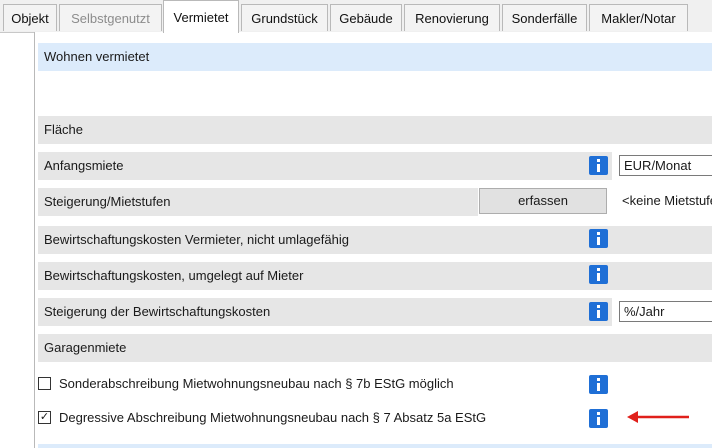 This screenshot has height=448, width=712. I want to click on tab-grundstueck: Grundstück, so click(284, 17).